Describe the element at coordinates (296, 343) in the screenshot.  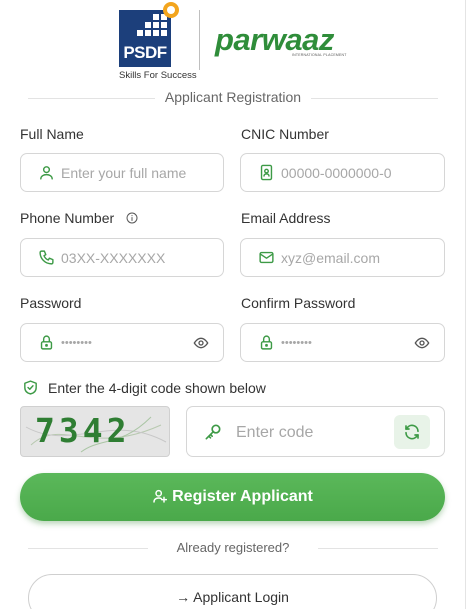
I see `confirm-password-placeholder: ••••••••` at that location.